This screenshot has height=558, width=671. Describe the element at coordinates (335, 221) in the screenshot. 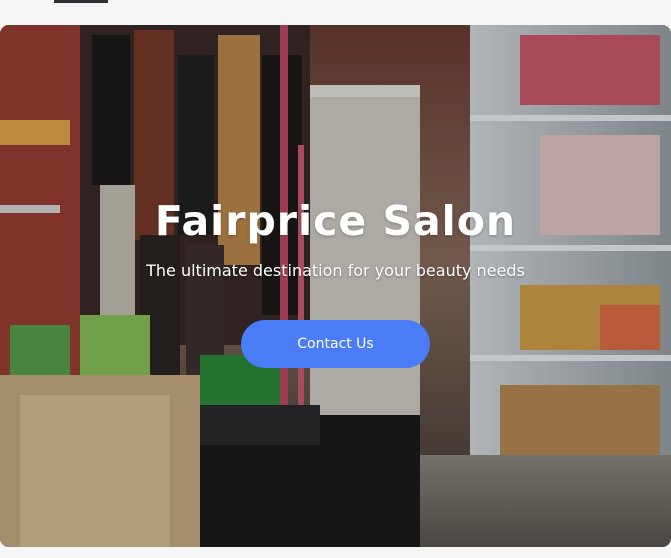

I see `hero-title: Fairprice Salon` at that location.